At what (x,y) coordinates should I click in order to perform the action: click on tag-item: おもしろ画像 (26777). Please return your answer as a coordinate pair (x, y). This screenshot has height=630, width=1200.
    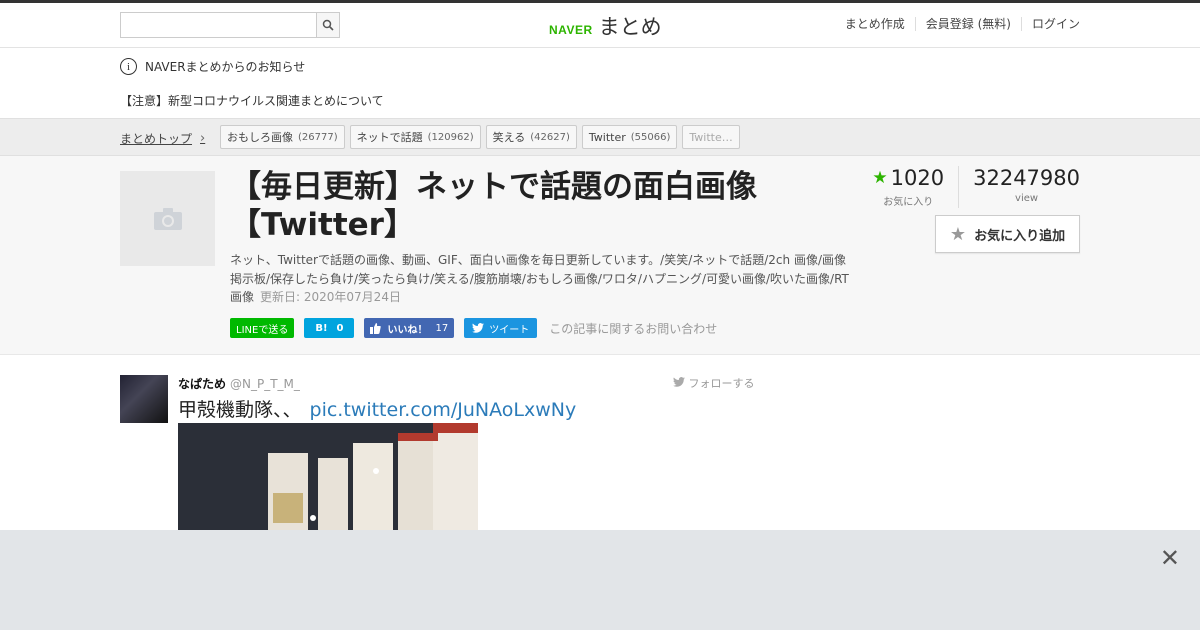
    Looking at the image, I should click on (282, 137).